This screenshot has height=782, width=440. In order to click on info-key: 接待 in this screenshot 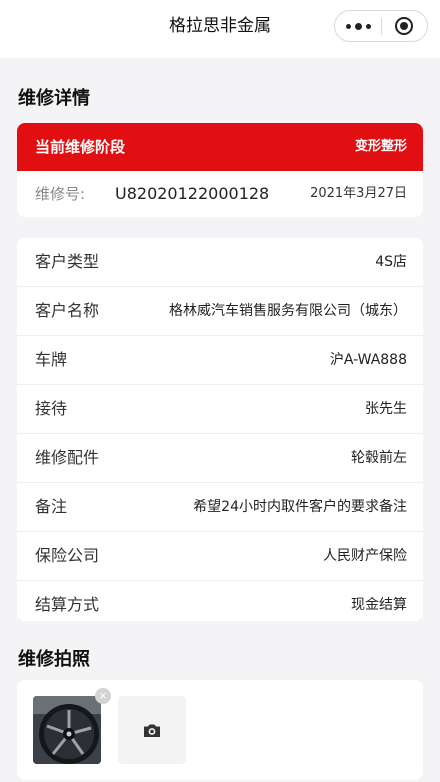, I will do `click(51, 408)`.